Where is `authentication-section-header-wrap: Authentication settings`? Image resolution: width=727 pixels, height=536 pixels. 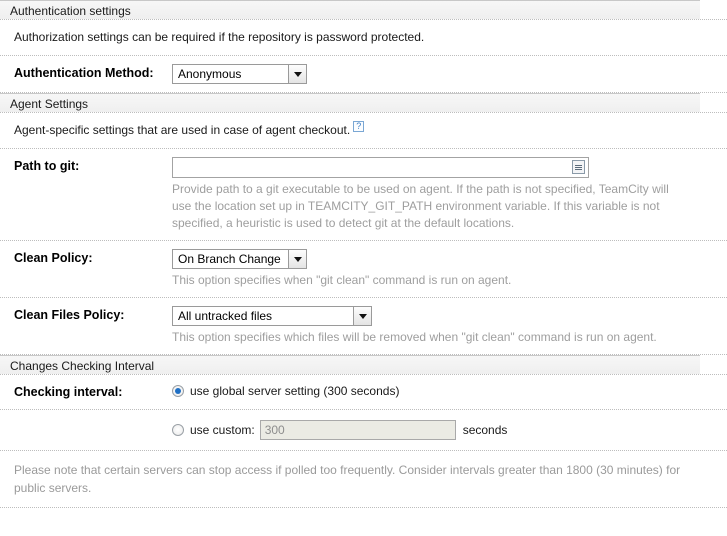 authentication-section-header-wrap: Authentication settings is located at coordinates (363, 10).